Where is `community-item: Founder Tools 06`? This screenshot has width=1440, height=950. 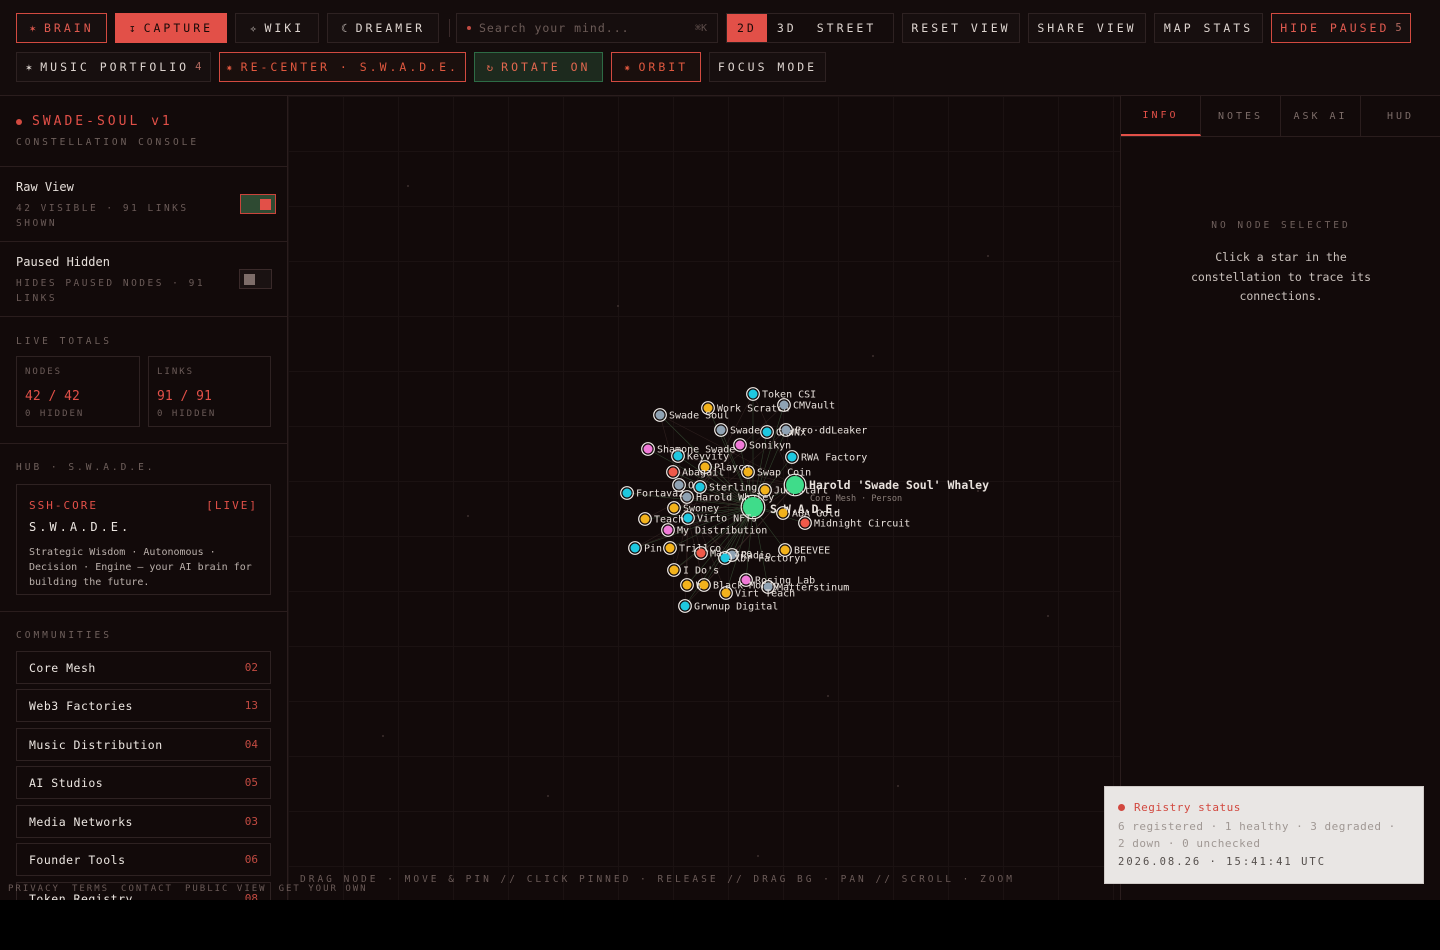
community-item: Founder Tools 06 is located at coordinates (143, 859).